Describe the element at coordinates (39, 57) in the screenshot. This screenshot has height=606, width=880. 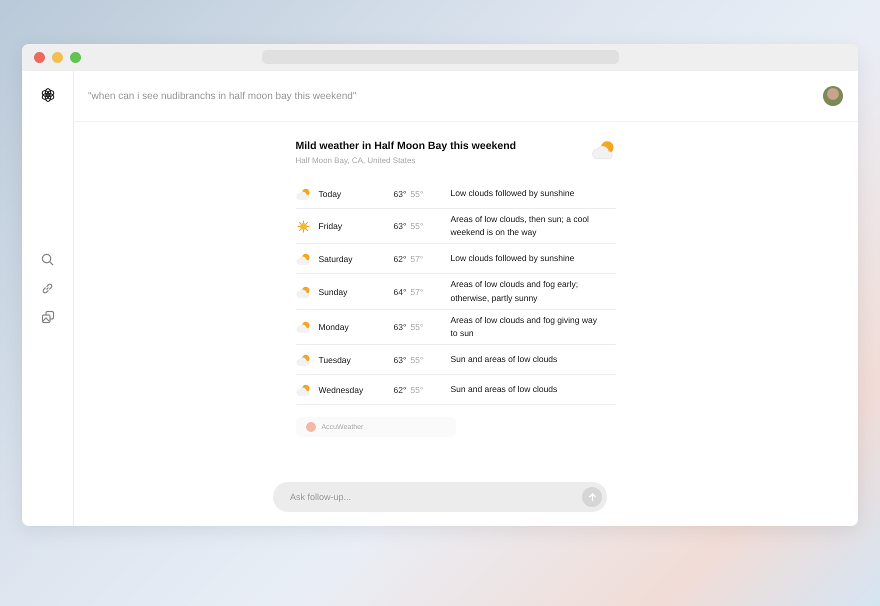
I see `close-button` at that location.